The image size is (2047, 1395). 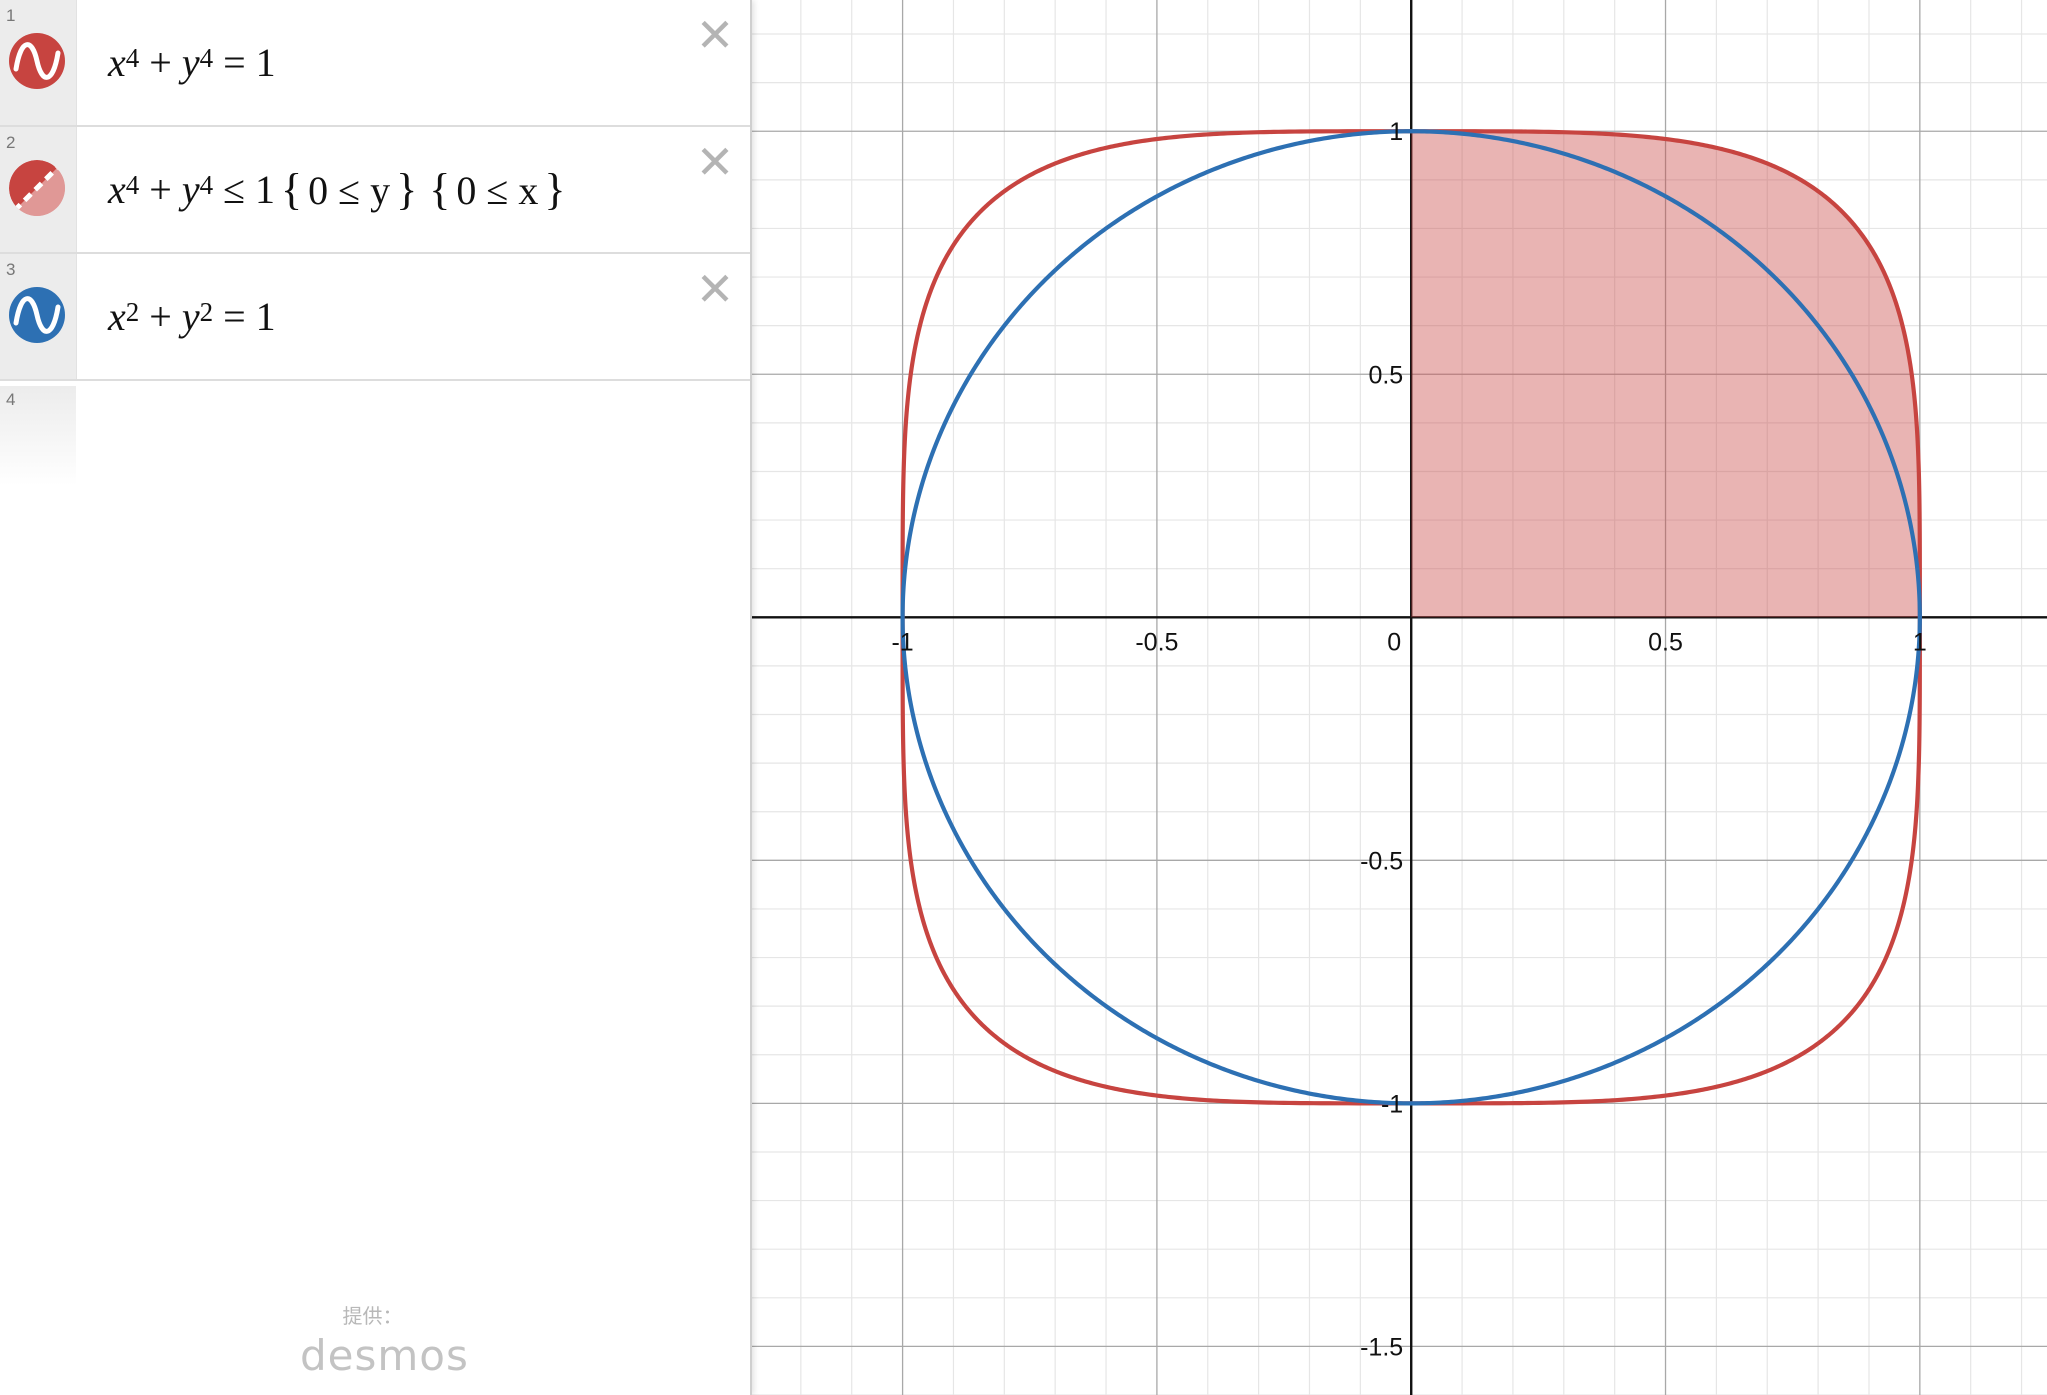 I want to click on expression-index: 4, so click(x=11, y=399).